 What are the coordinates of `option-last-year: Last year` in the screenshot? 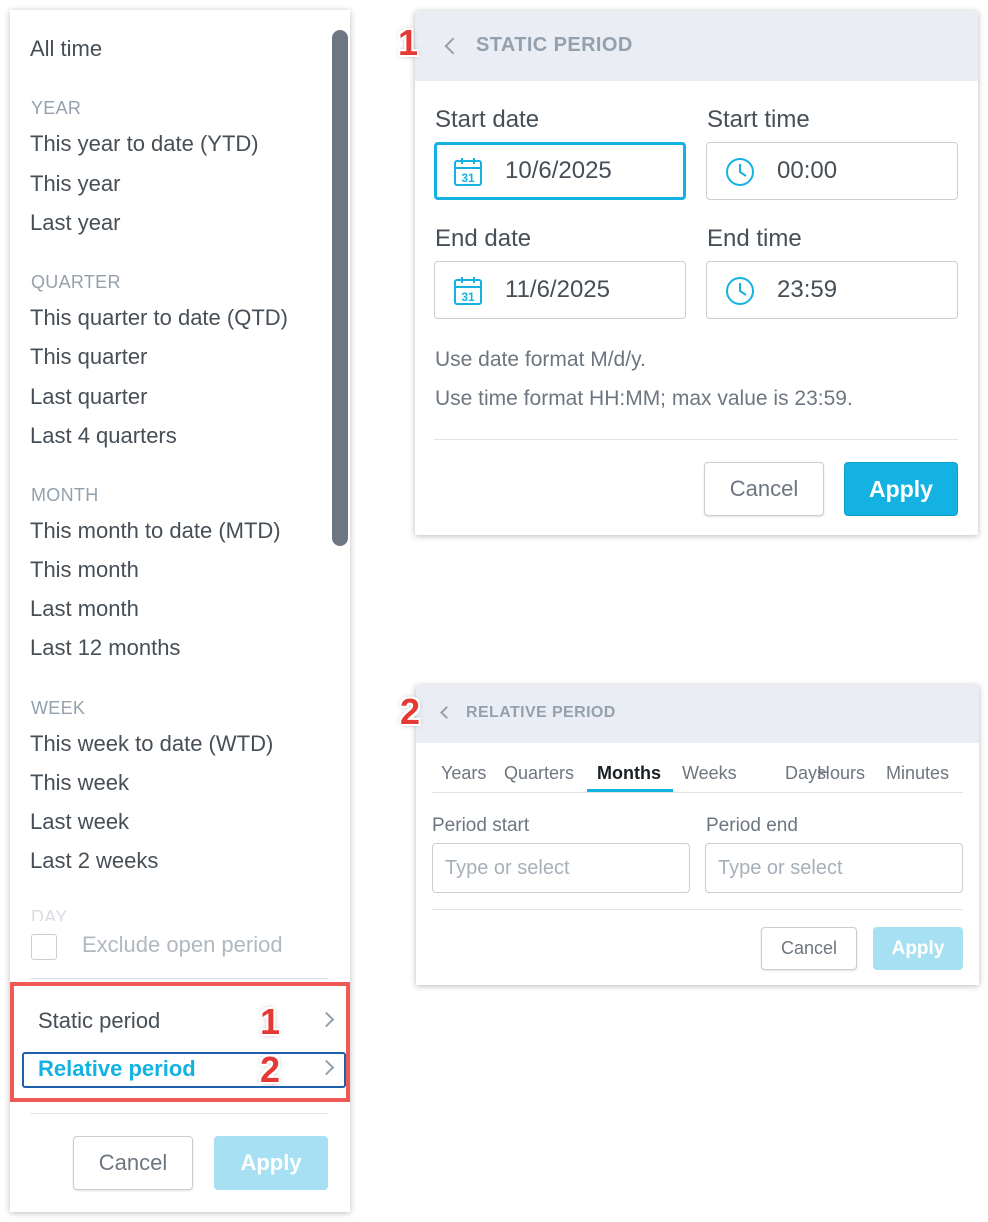 It's located at (75, 223).